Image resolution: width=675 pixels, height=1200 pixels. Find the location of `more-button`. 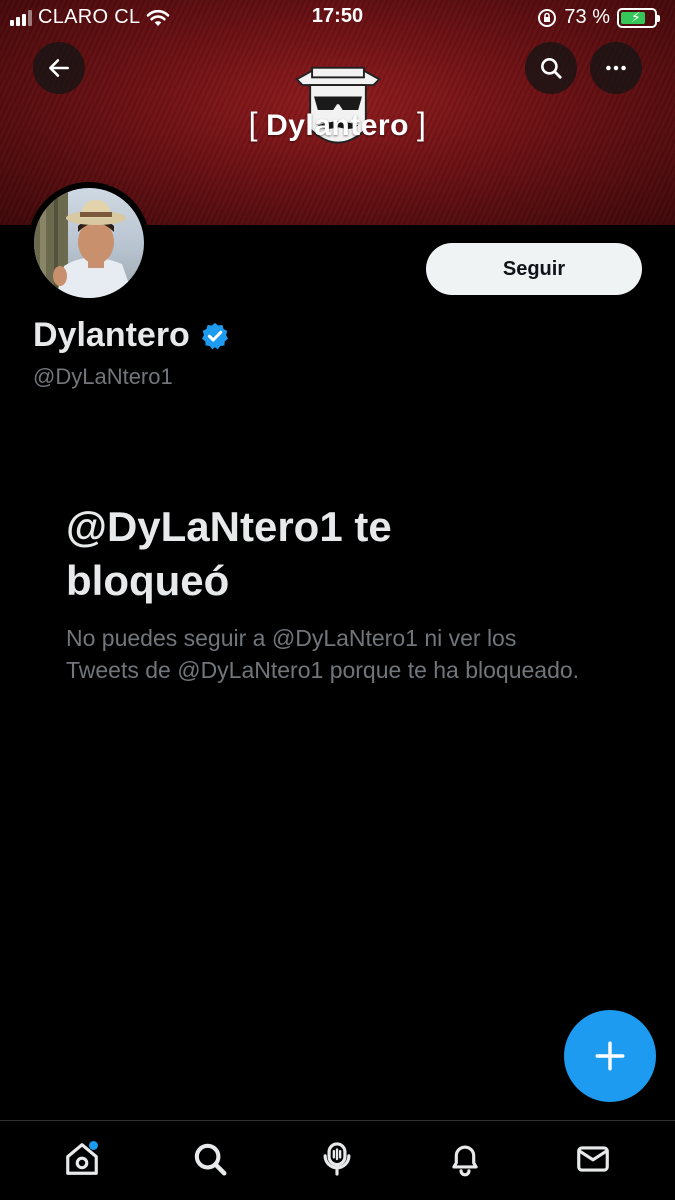

more-button is located at coordinates (616, 68).